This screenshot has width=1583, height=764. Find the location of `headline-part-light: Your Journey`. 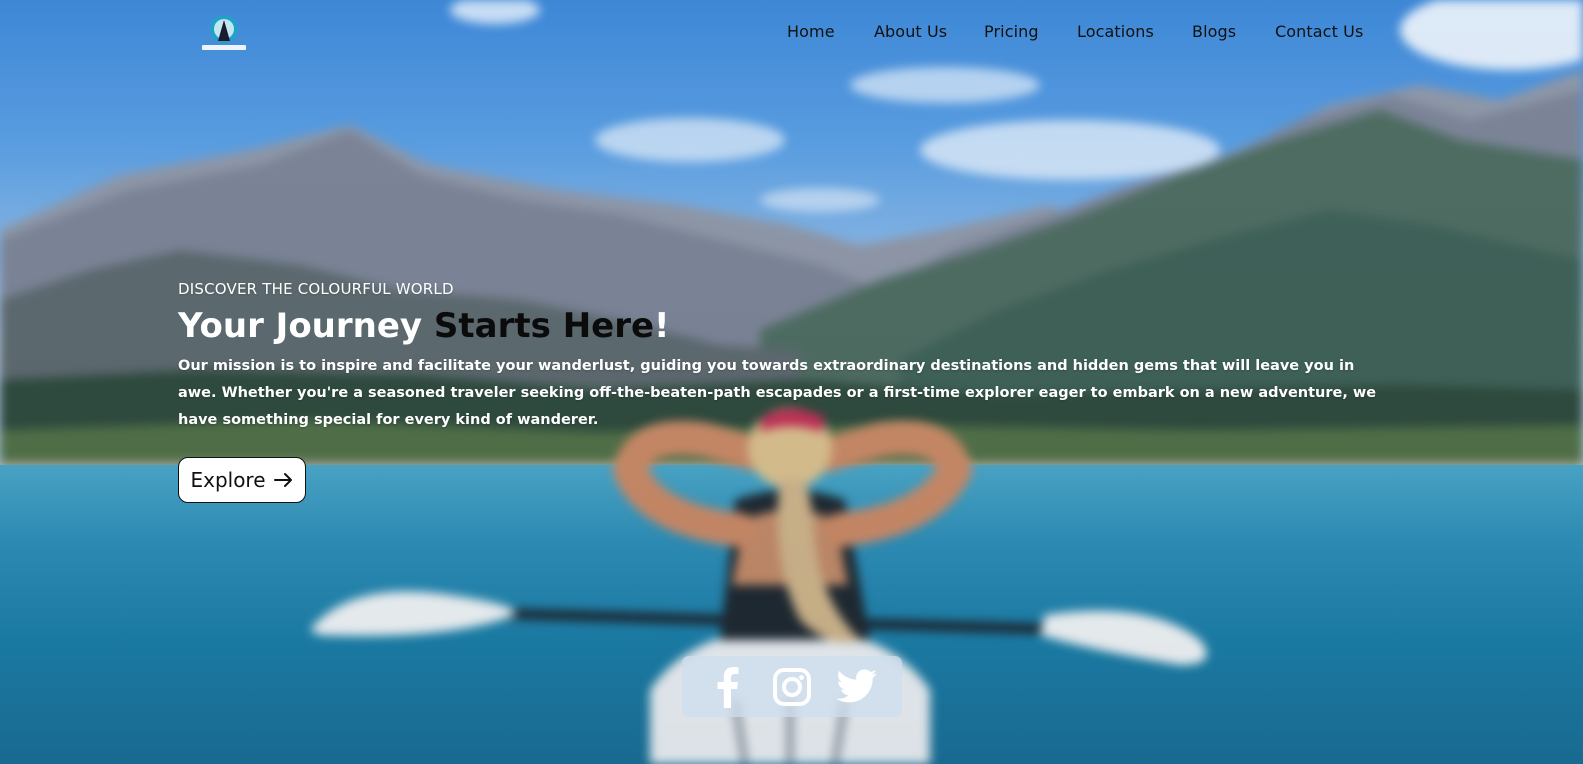

headline-part-light: Your Journey is located at coordinates (306, 326).